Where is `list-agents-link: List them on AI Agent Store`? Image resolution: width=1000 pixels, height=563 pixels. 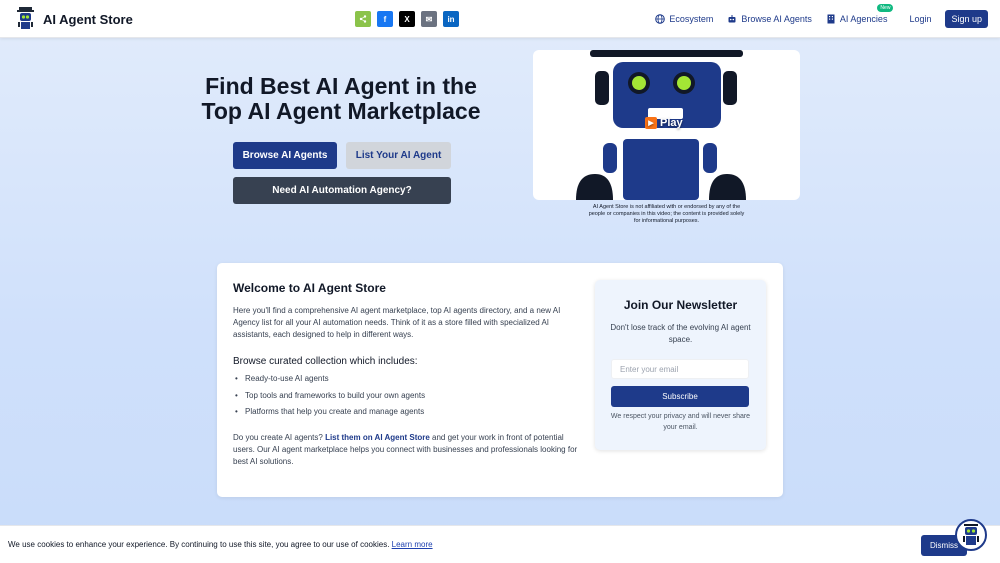
list-agents-link: List them on AI Agent Store is located at coordinates (377, 437).